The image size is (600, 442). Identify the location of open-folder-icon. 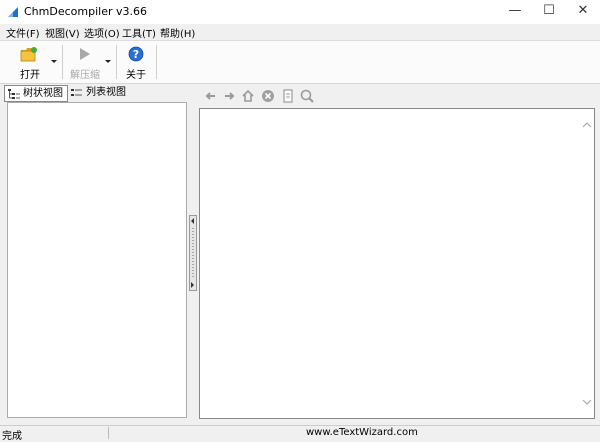
(28, 54).